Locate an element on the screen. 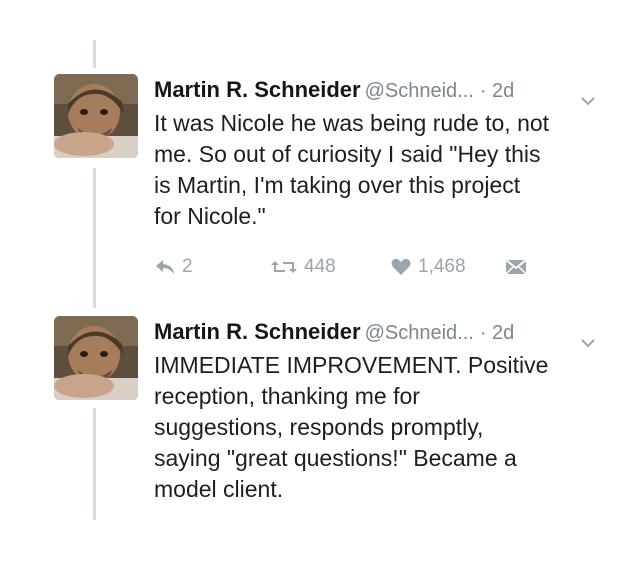  tweet-text-line: model client. is located at coordinates (219, 489).